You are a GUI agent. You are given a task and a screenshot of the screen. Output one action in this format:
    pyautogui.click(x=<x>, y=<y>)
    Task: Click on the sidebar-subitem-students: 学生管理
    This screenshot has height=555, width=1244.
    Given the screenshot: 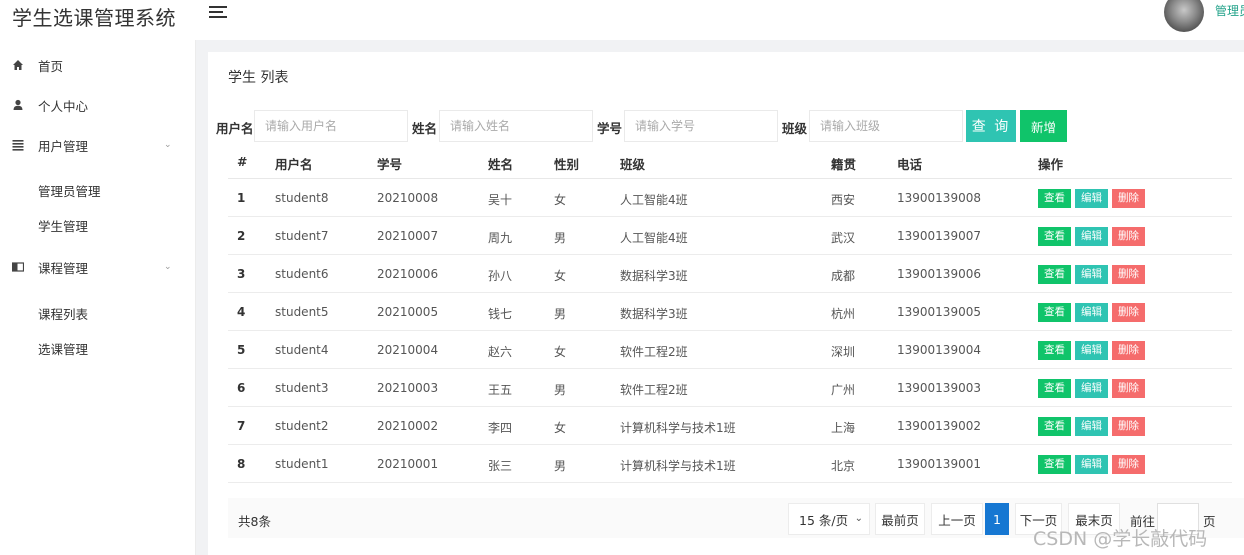 What is the action you would take?
    pyautogui.click(x=63, y=225)
    